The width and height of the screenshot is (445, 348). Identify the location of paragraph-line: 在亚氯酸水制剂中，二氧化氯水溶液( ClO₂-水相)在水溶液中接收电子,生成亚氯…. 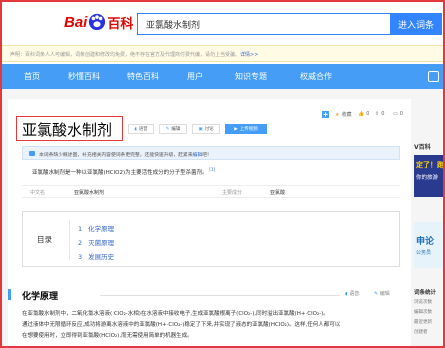
(175, 314).